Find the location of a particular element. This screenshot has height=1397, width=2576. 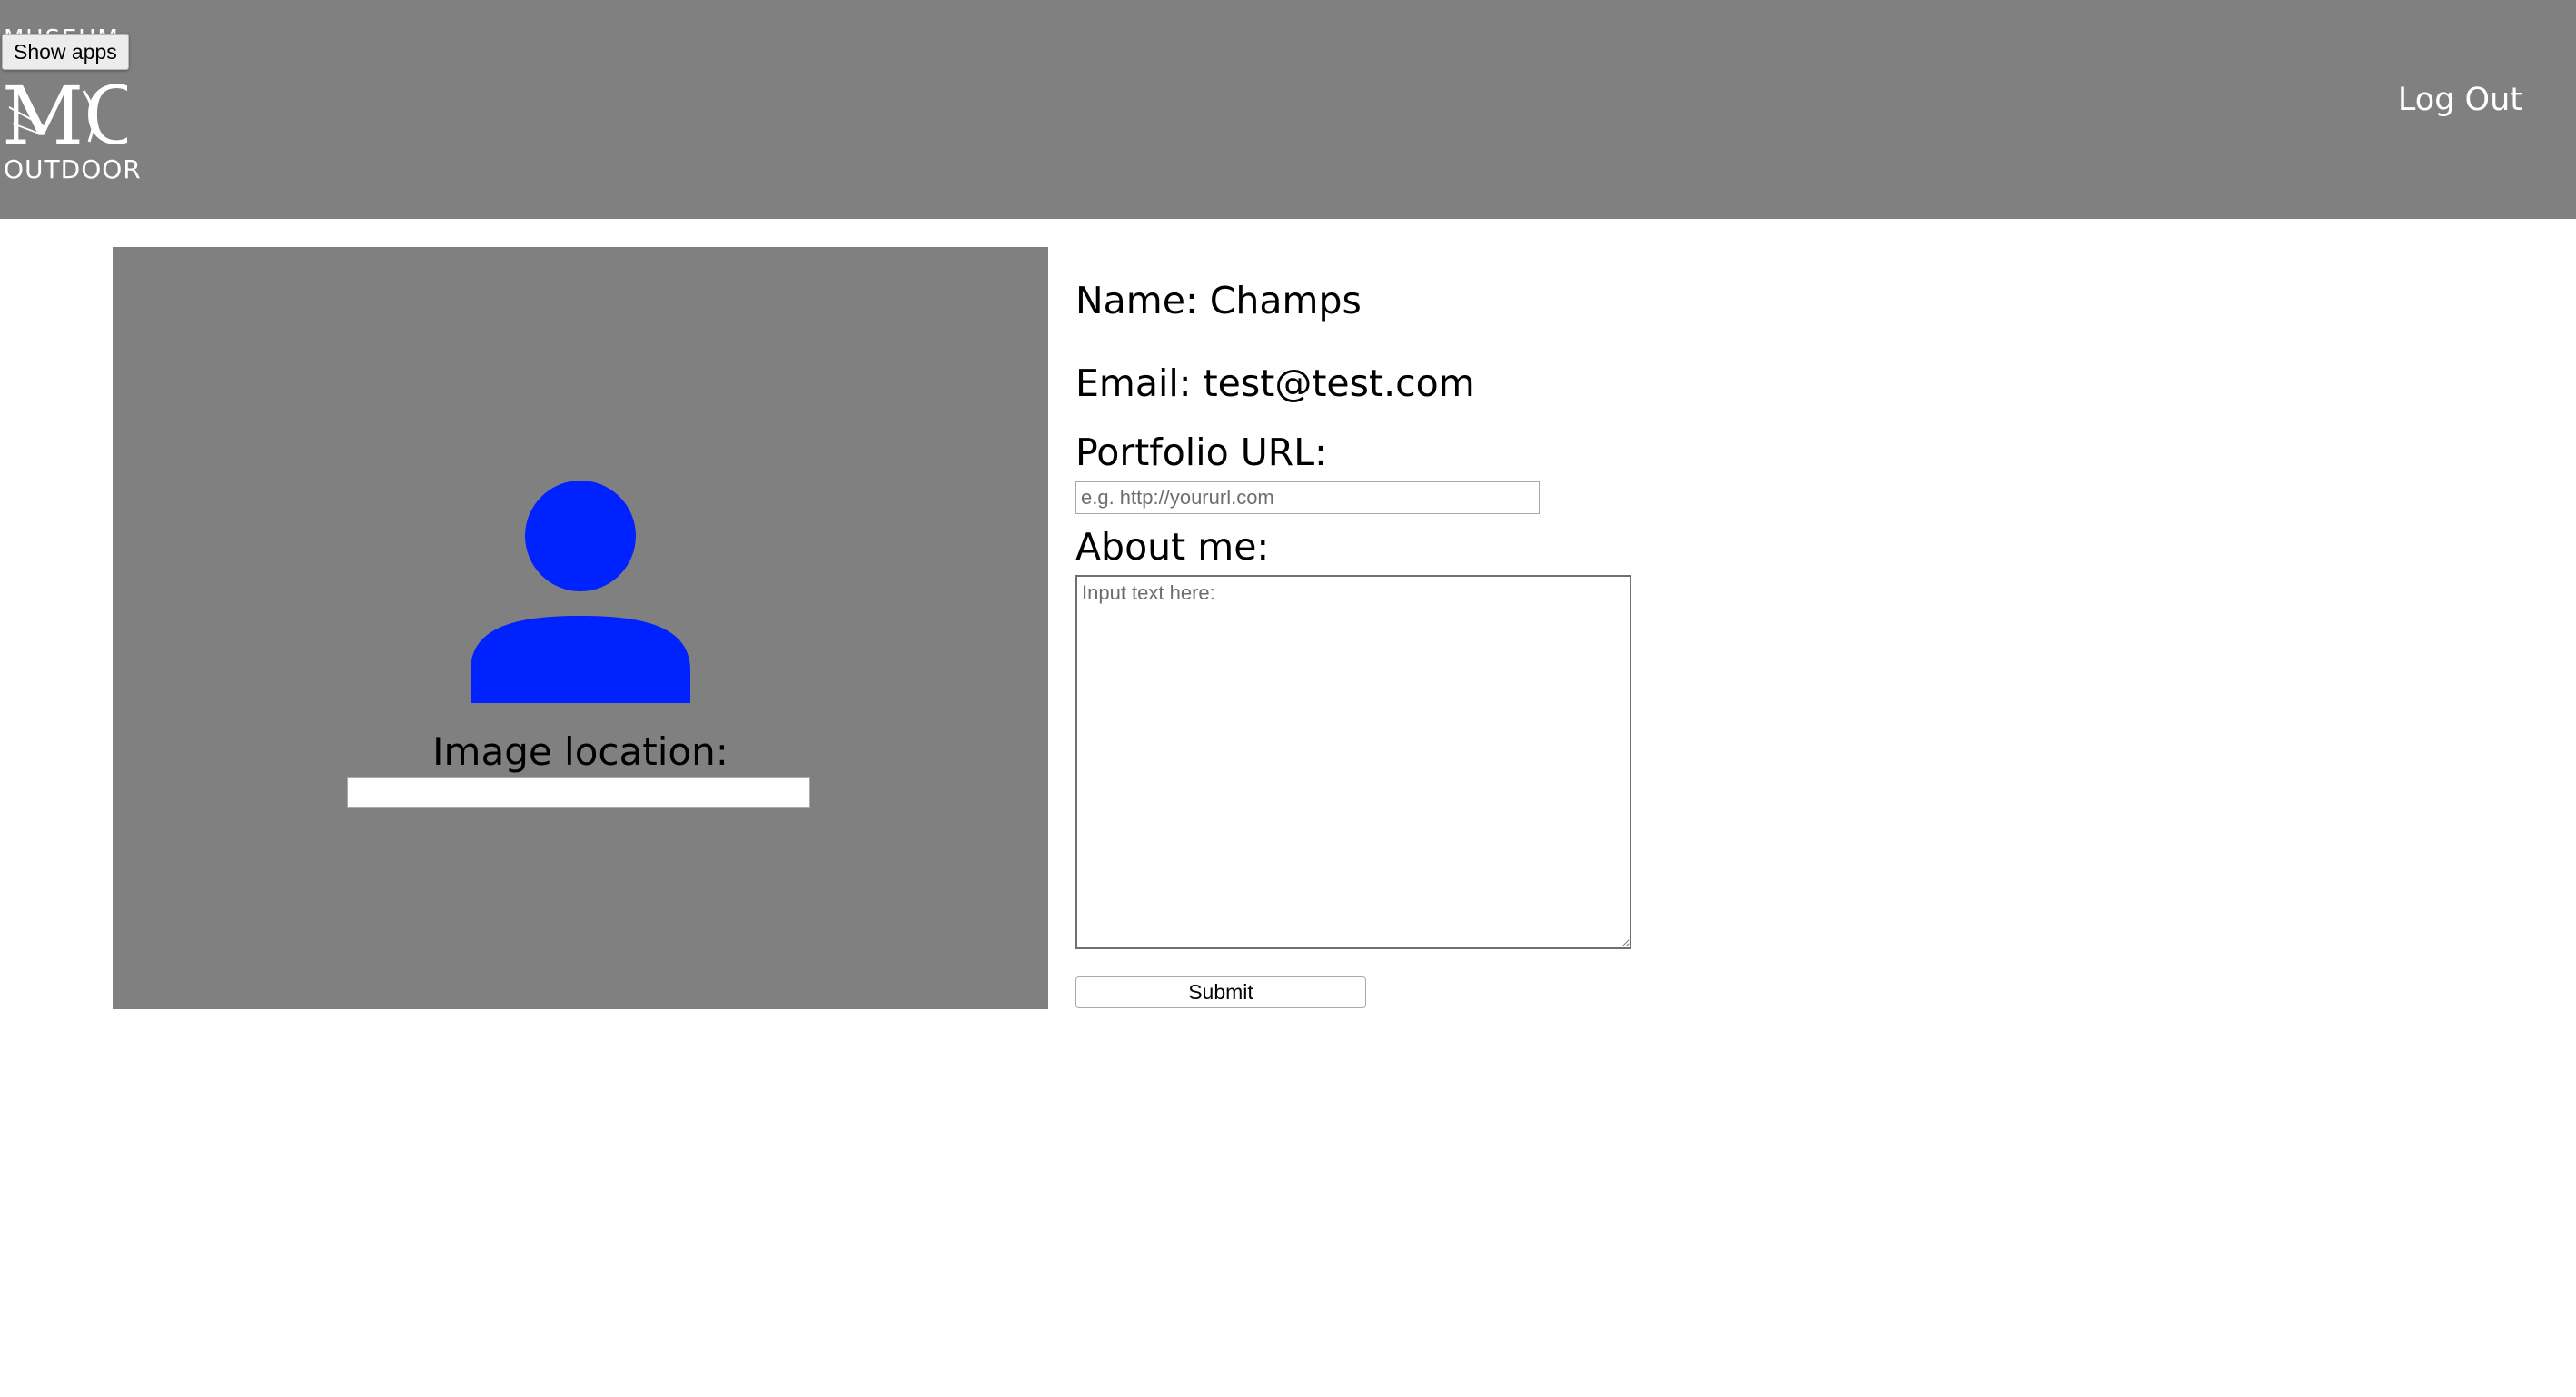

logo-outdoor-text: OUTDOOR is located at coordinates (73, 169).